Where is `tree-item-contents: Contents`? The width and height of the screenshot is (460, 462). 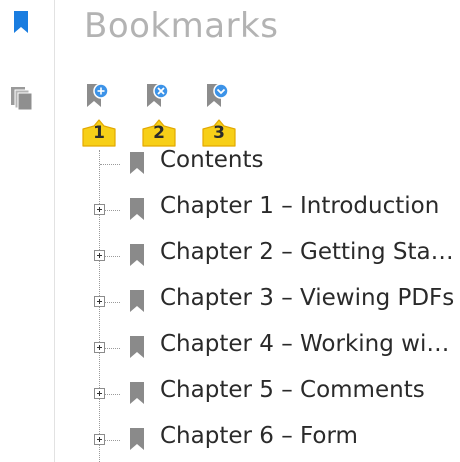 tree-item-contents: Contents is located at coordinates (258, 163).